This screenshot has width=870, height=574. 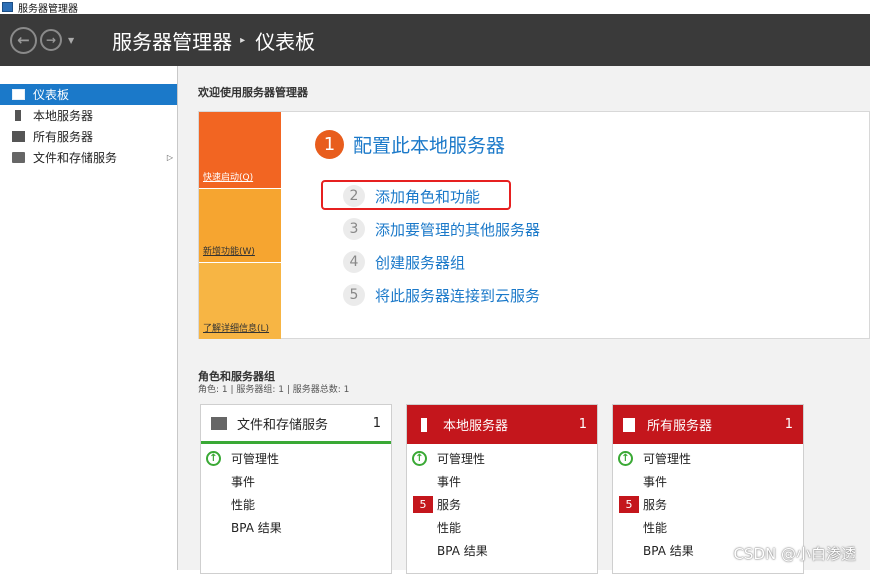 I want to click on window-title: 服务器管理器, so click(x=48, y=9).